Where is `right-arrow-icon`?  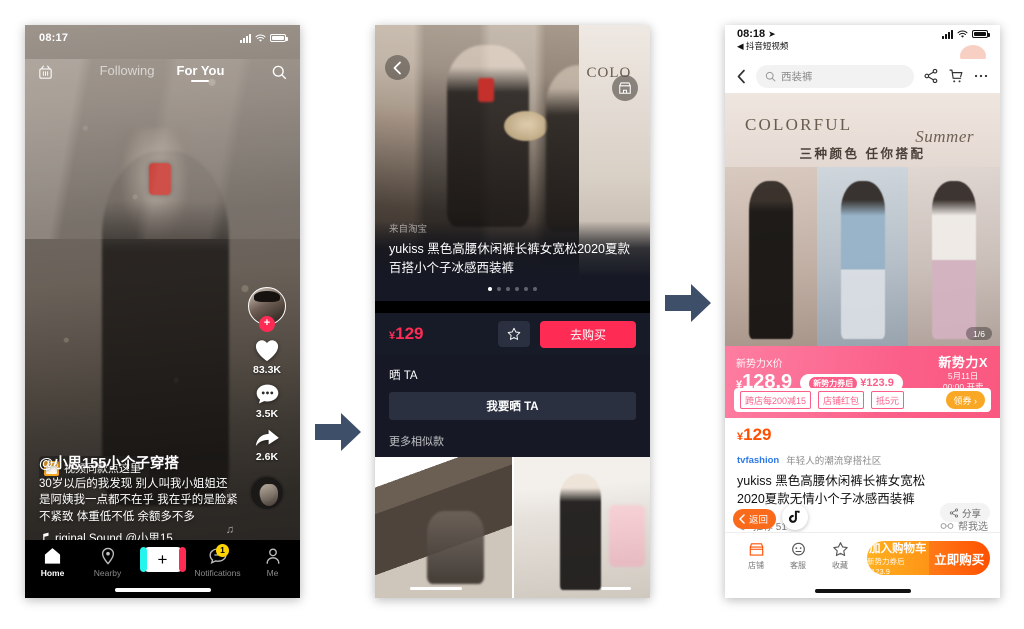 right-arrow-icon is located at coordinates (338, 432).